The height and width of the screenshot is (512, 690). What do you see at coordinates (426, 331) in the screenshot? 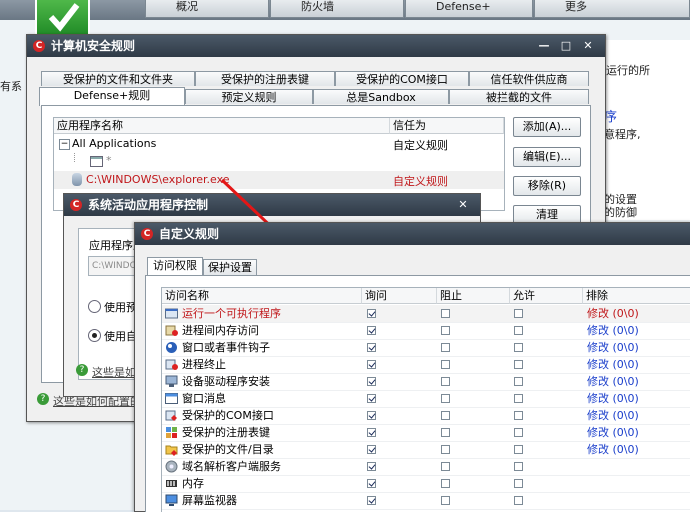
I see `table-row: 进程间内存访问 修改 (0\0)` at bounding box center [426, 331].